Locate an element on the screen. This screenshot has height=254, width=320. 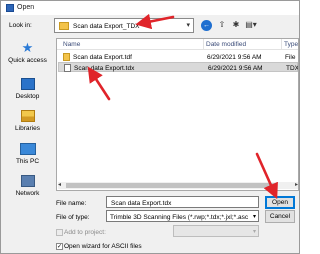
dialog-title: Open is located at coordinates (26, 7).